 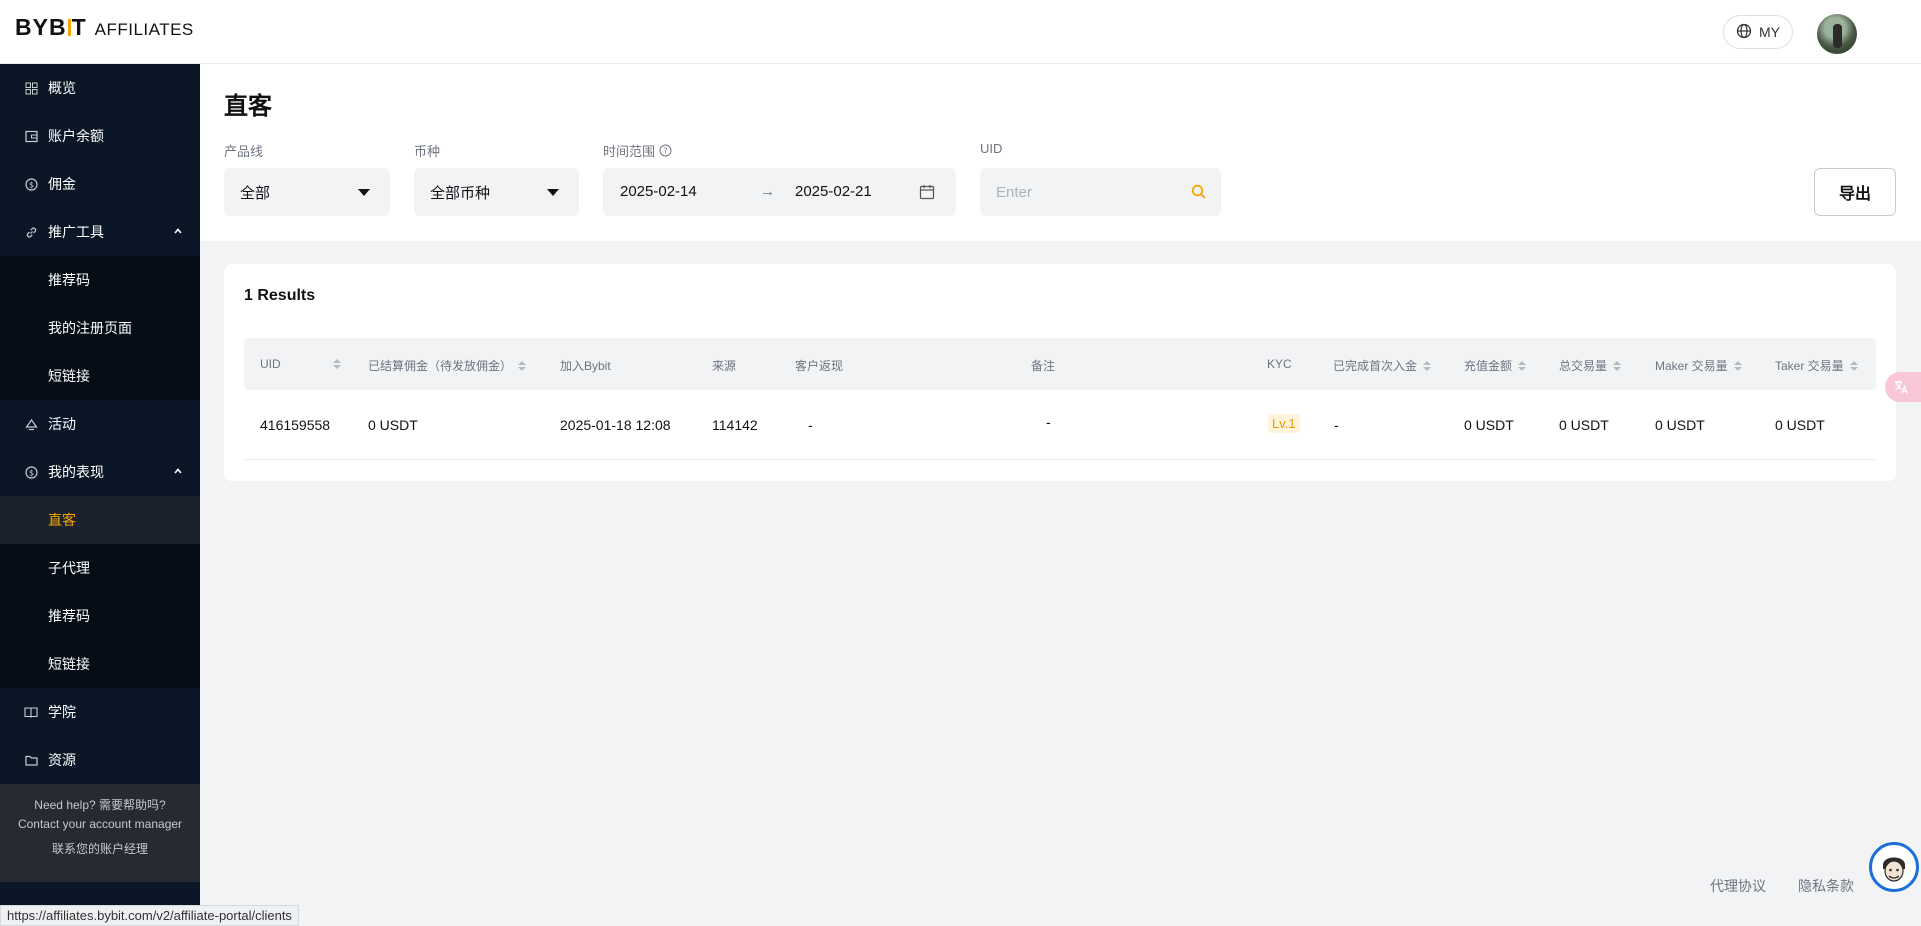 What do you see at coordinates (178, 231) in the screenshot?
I see `chevron-up-icon` at bounding box center [178, 231].